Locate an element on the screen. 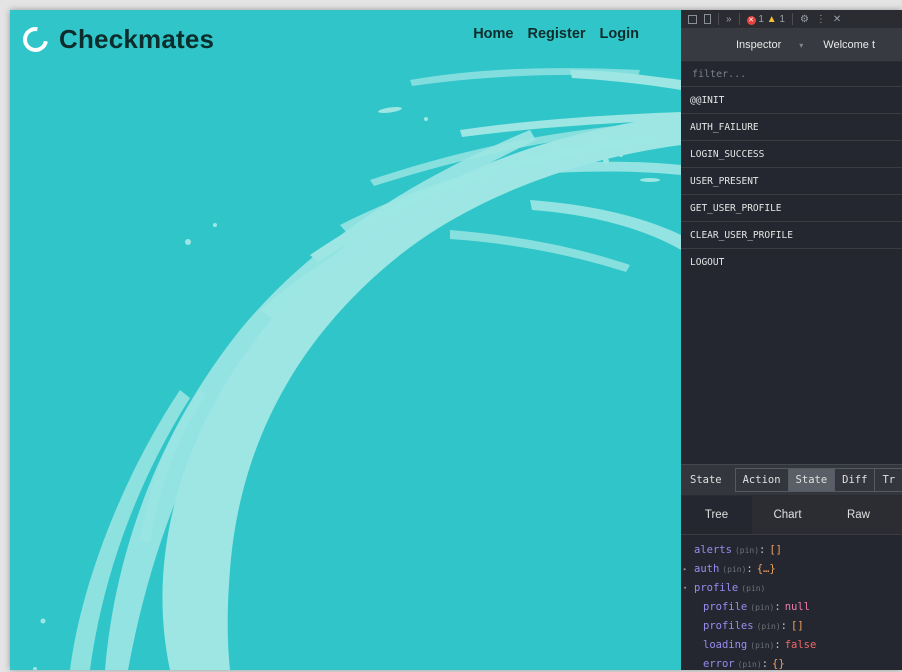 The width and height of the screenshot is (902, 672). nav-home-link: Home is located at coordinates (493, 34).